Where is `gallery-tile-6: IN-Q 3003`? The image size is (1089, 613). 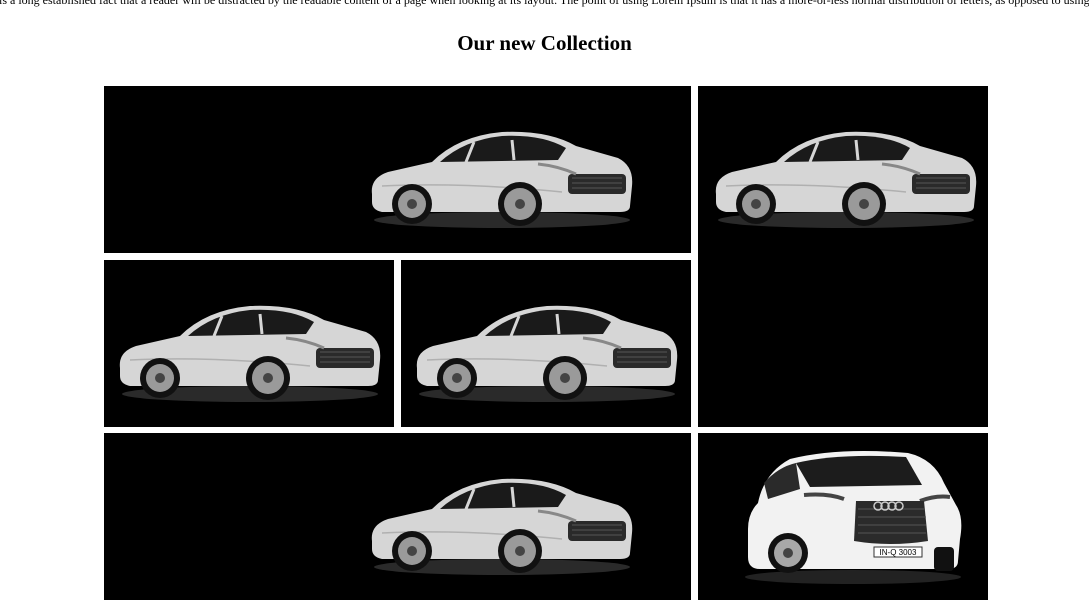 gallery-tile-6: IN-Q 3003 is located at coordinates (843, 516).